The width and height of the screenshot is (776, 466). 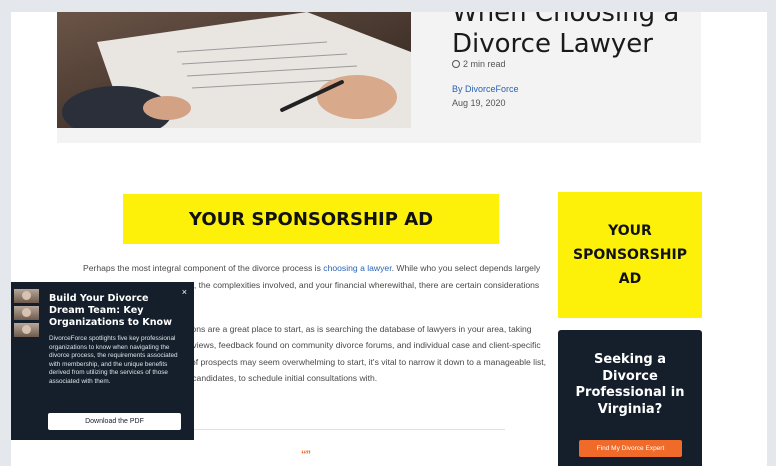 I want to click on article-title: When Choosing a Divorce Lawyer, so click(x=582, y=36).